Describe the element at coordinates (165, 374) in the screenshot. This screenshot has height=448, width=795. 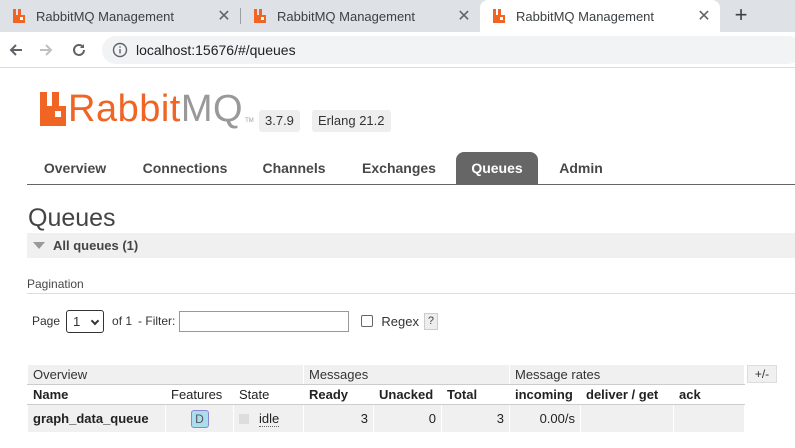
I see `group-header-overview: Overview` at that location.